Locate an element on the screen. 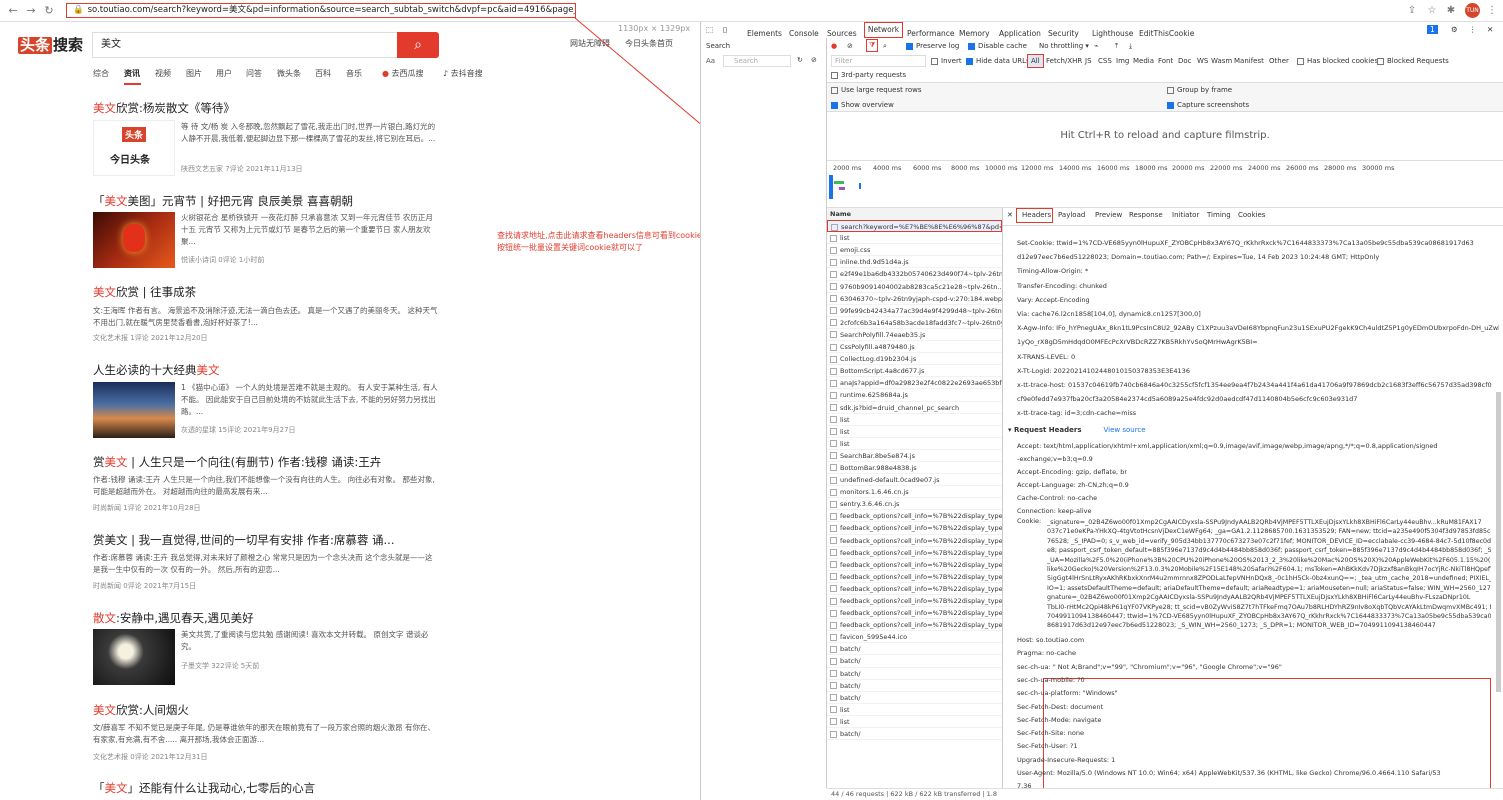 This screenshot has width=1503, height=800. import-icon: ⤒ is located at coordinates (1116, 46).